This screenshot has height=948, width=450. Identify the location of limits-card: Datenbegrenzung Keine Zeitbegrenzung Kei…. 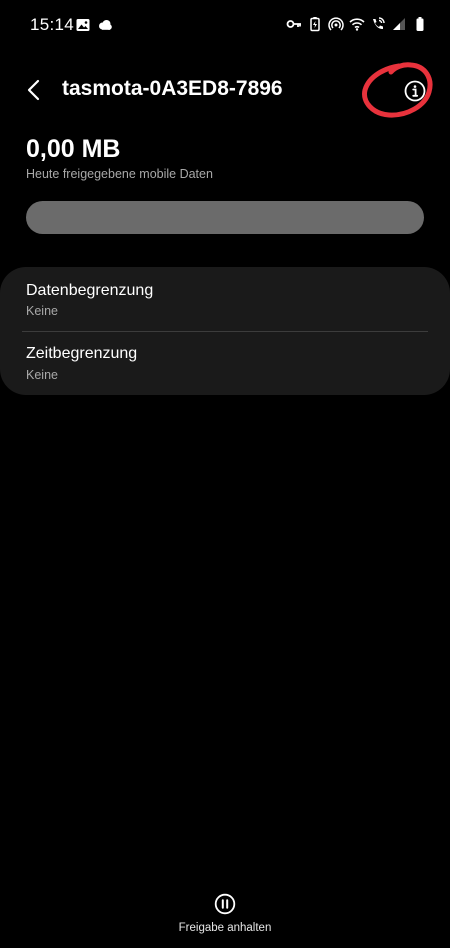
(225, 331).